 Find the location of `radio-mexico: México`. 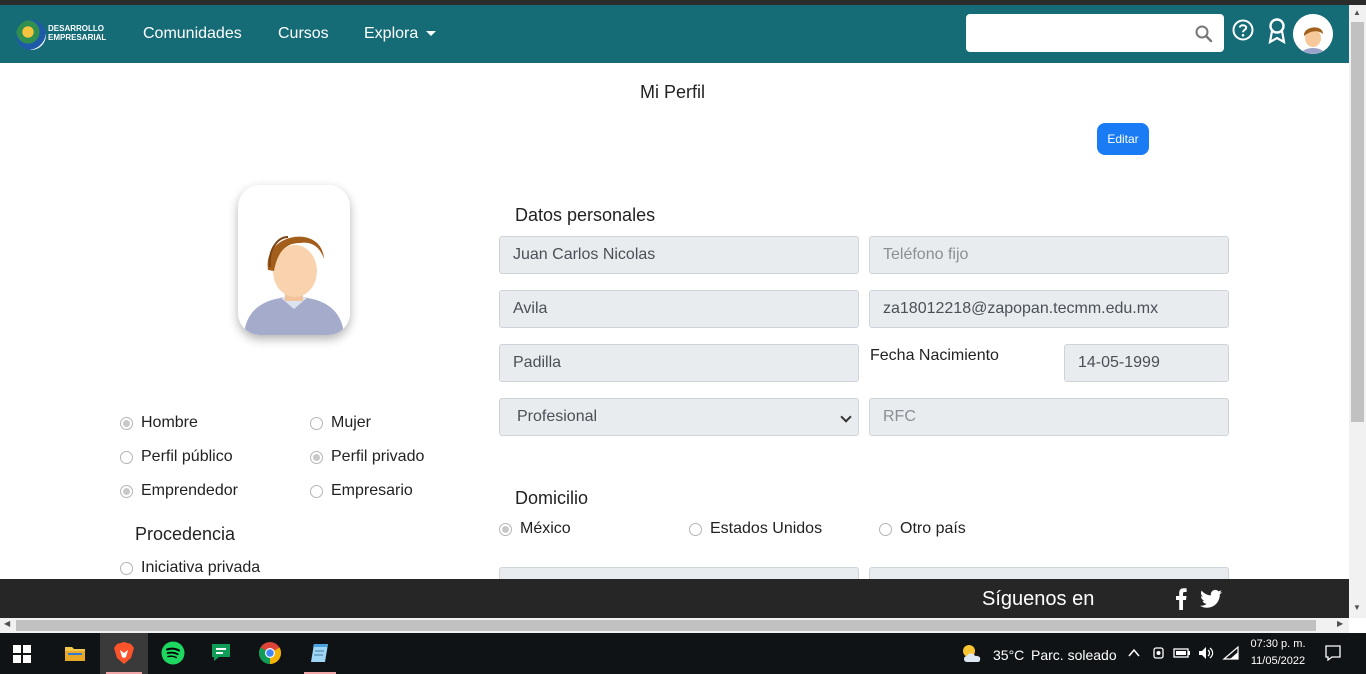

radio-mexico: México is located at coordinates (535, 529).